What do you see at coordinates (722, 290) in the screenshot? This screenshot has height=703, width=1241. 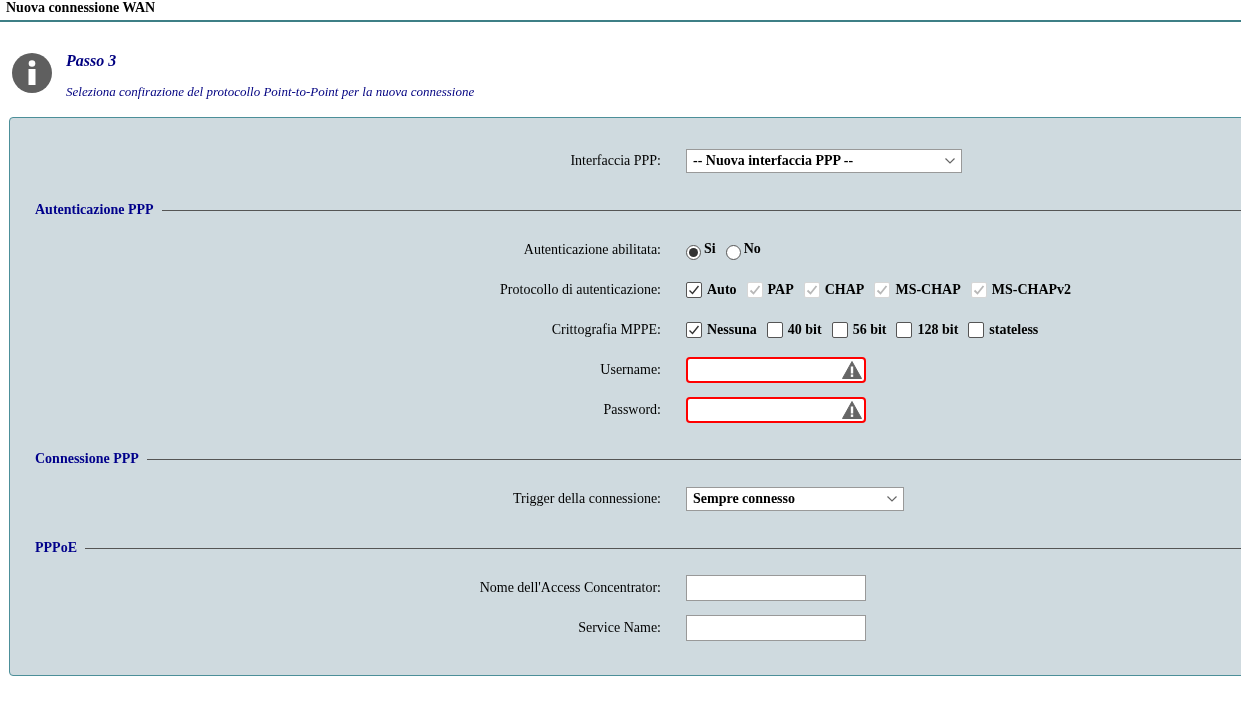 I see `checkbox-label: Auto` at bounding box center [722, 290].